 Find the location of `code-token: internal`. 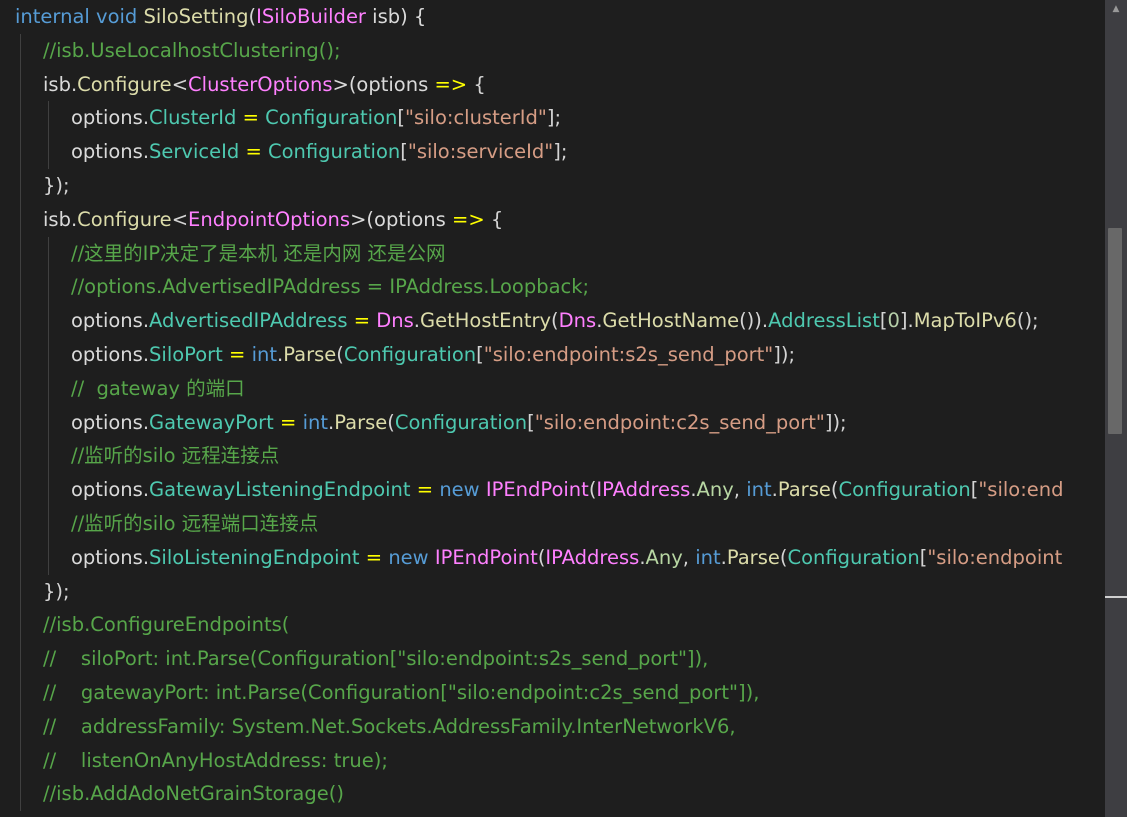

code-token: internal is located at coordinates (52, 16).